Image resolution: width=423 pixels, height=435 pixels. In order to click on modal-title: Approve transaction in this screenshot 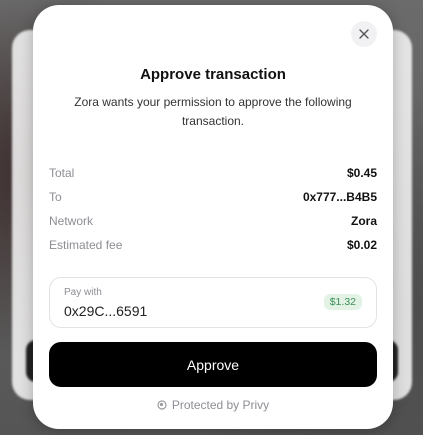, I will do `click(213, 74)`.